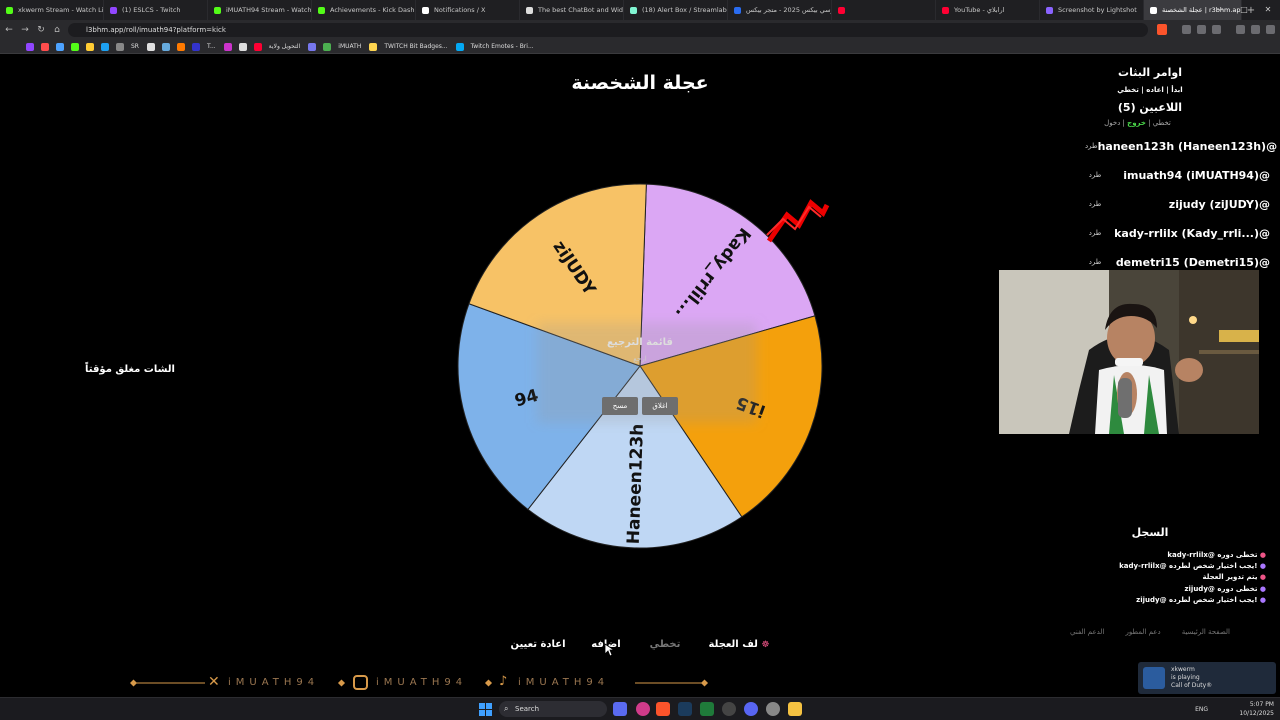 The height and width of the screenshot is (720, 1280). What do you see at coordinates (1143, 632) in the screenshot?
I see `footer-link-donate: دعم المطور` at bounding box center [1143, 632].